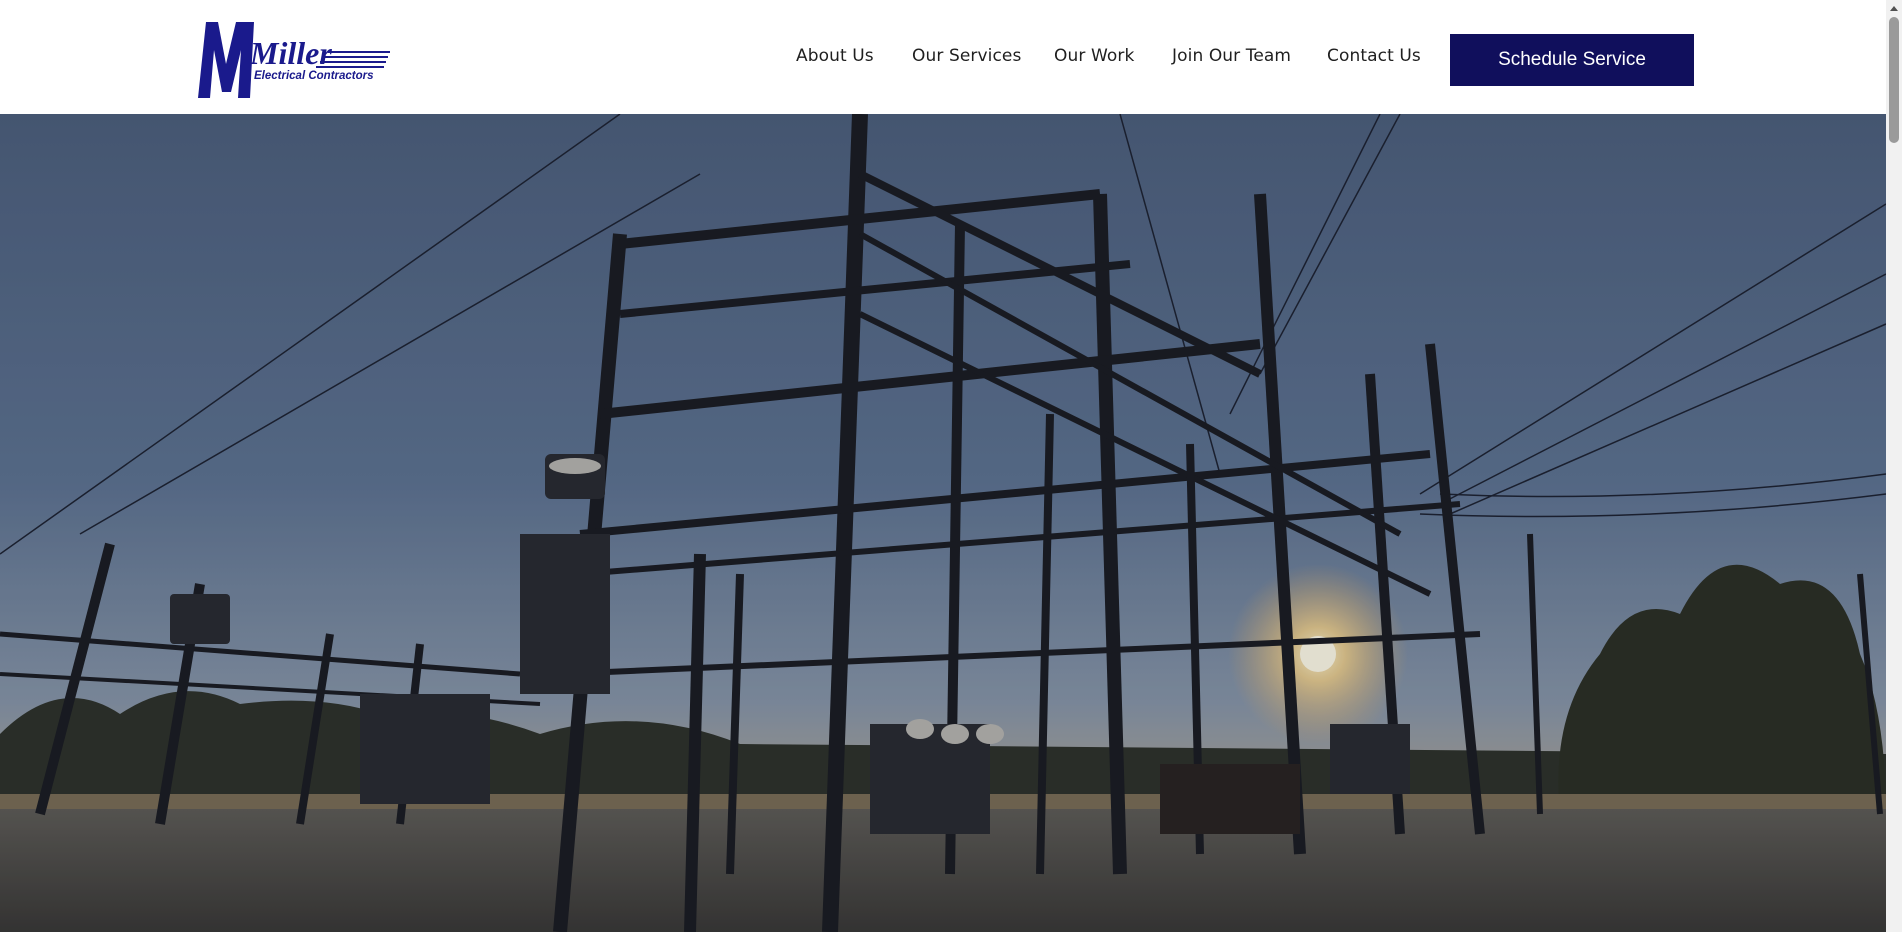 Image resolution: width=1902 pixels, height=932 pixels. Describe the element at coordinates (1231, 56) in the screenshot. I see `nav-join-our-team: Join Our Team` at that location.